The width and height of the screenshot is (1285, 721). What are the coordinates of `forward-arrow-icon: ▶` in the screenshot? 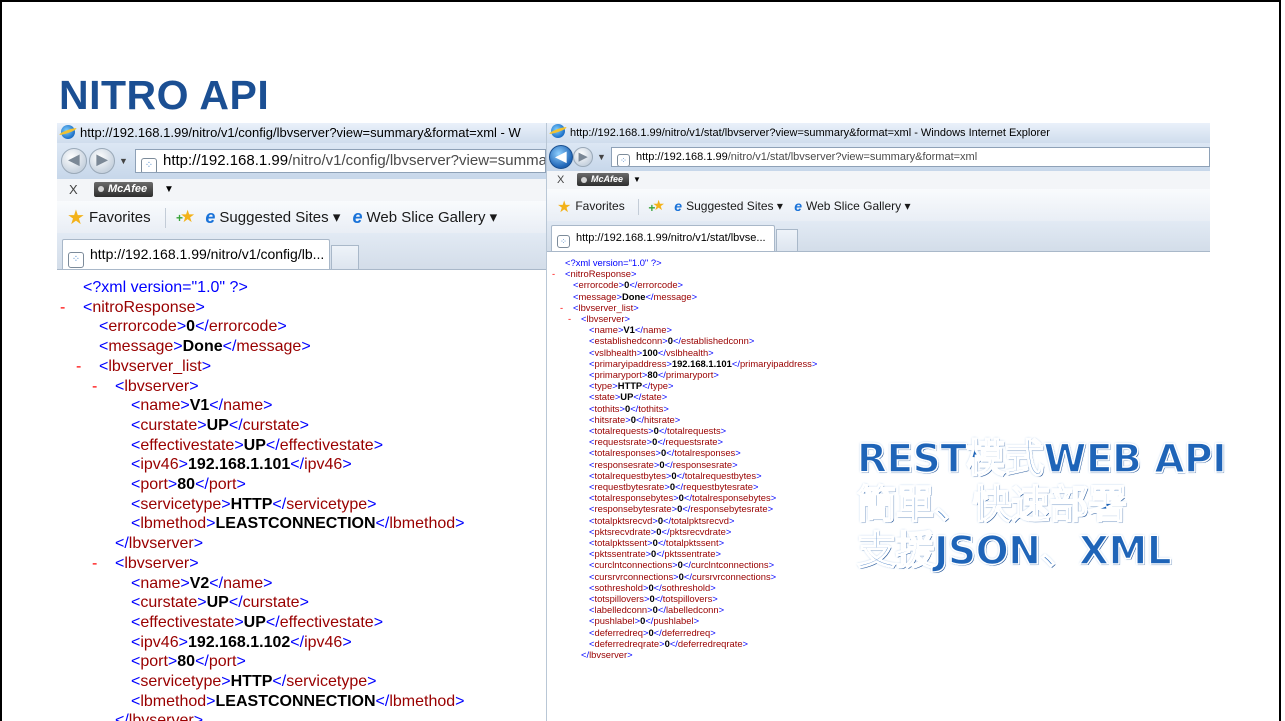 It's located at (583, 157).